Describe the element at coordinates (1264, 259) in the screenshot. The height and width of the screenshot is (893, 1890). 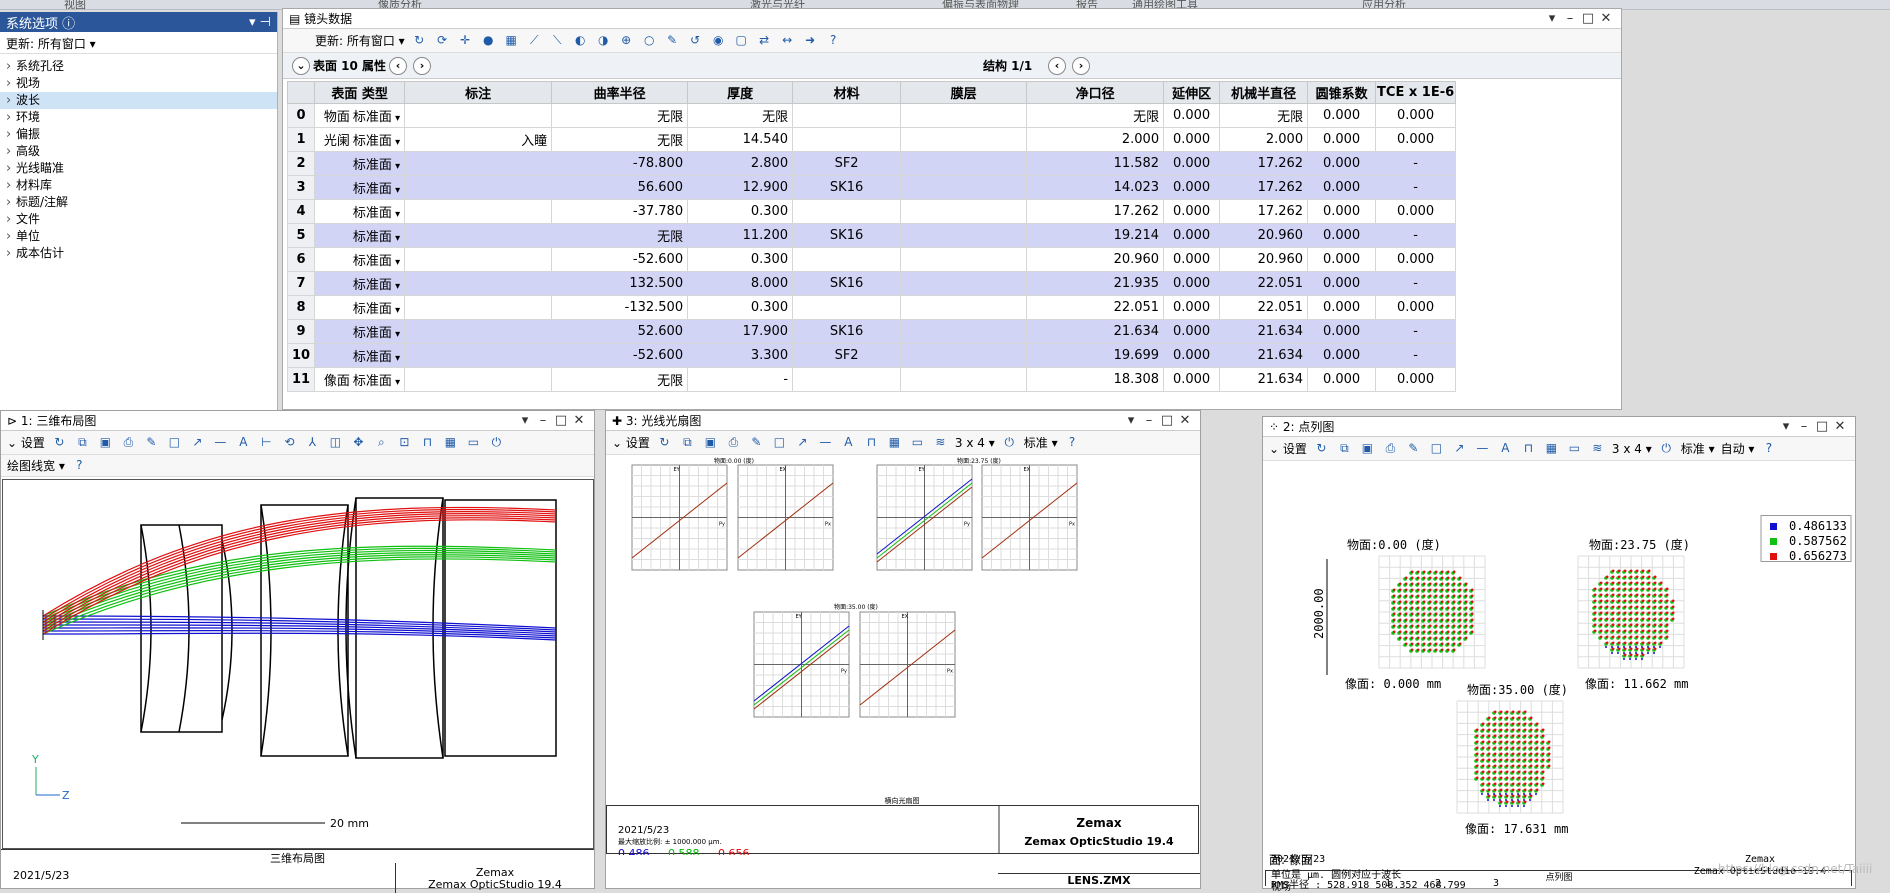
I see `cell-mech: 20.960` at that location.